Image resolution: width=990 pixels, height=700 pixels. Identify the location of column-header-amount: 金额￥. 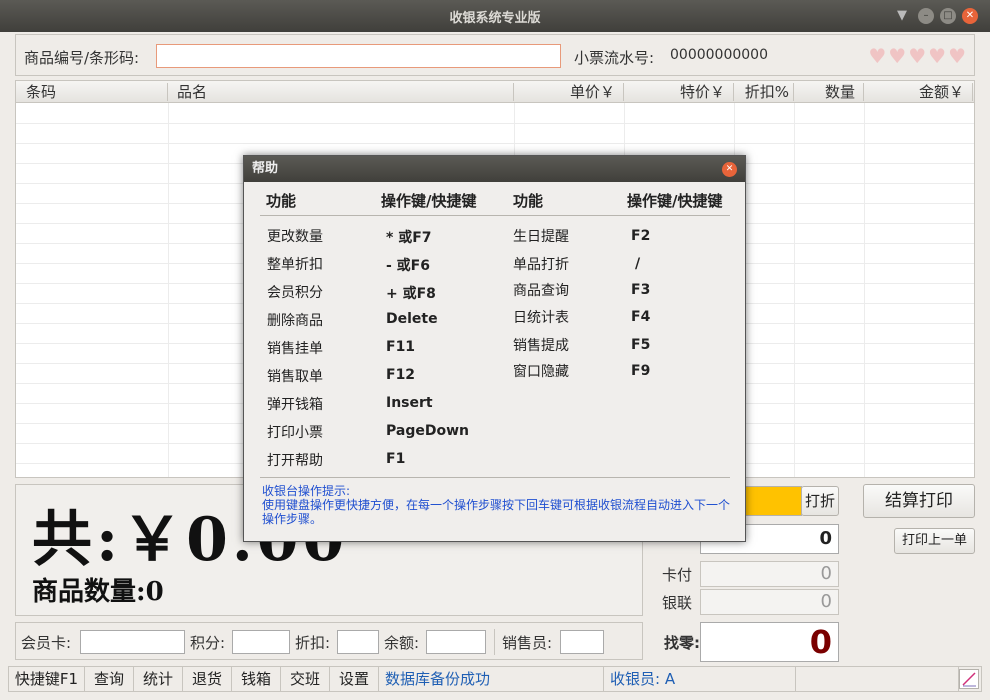
(919, 92).